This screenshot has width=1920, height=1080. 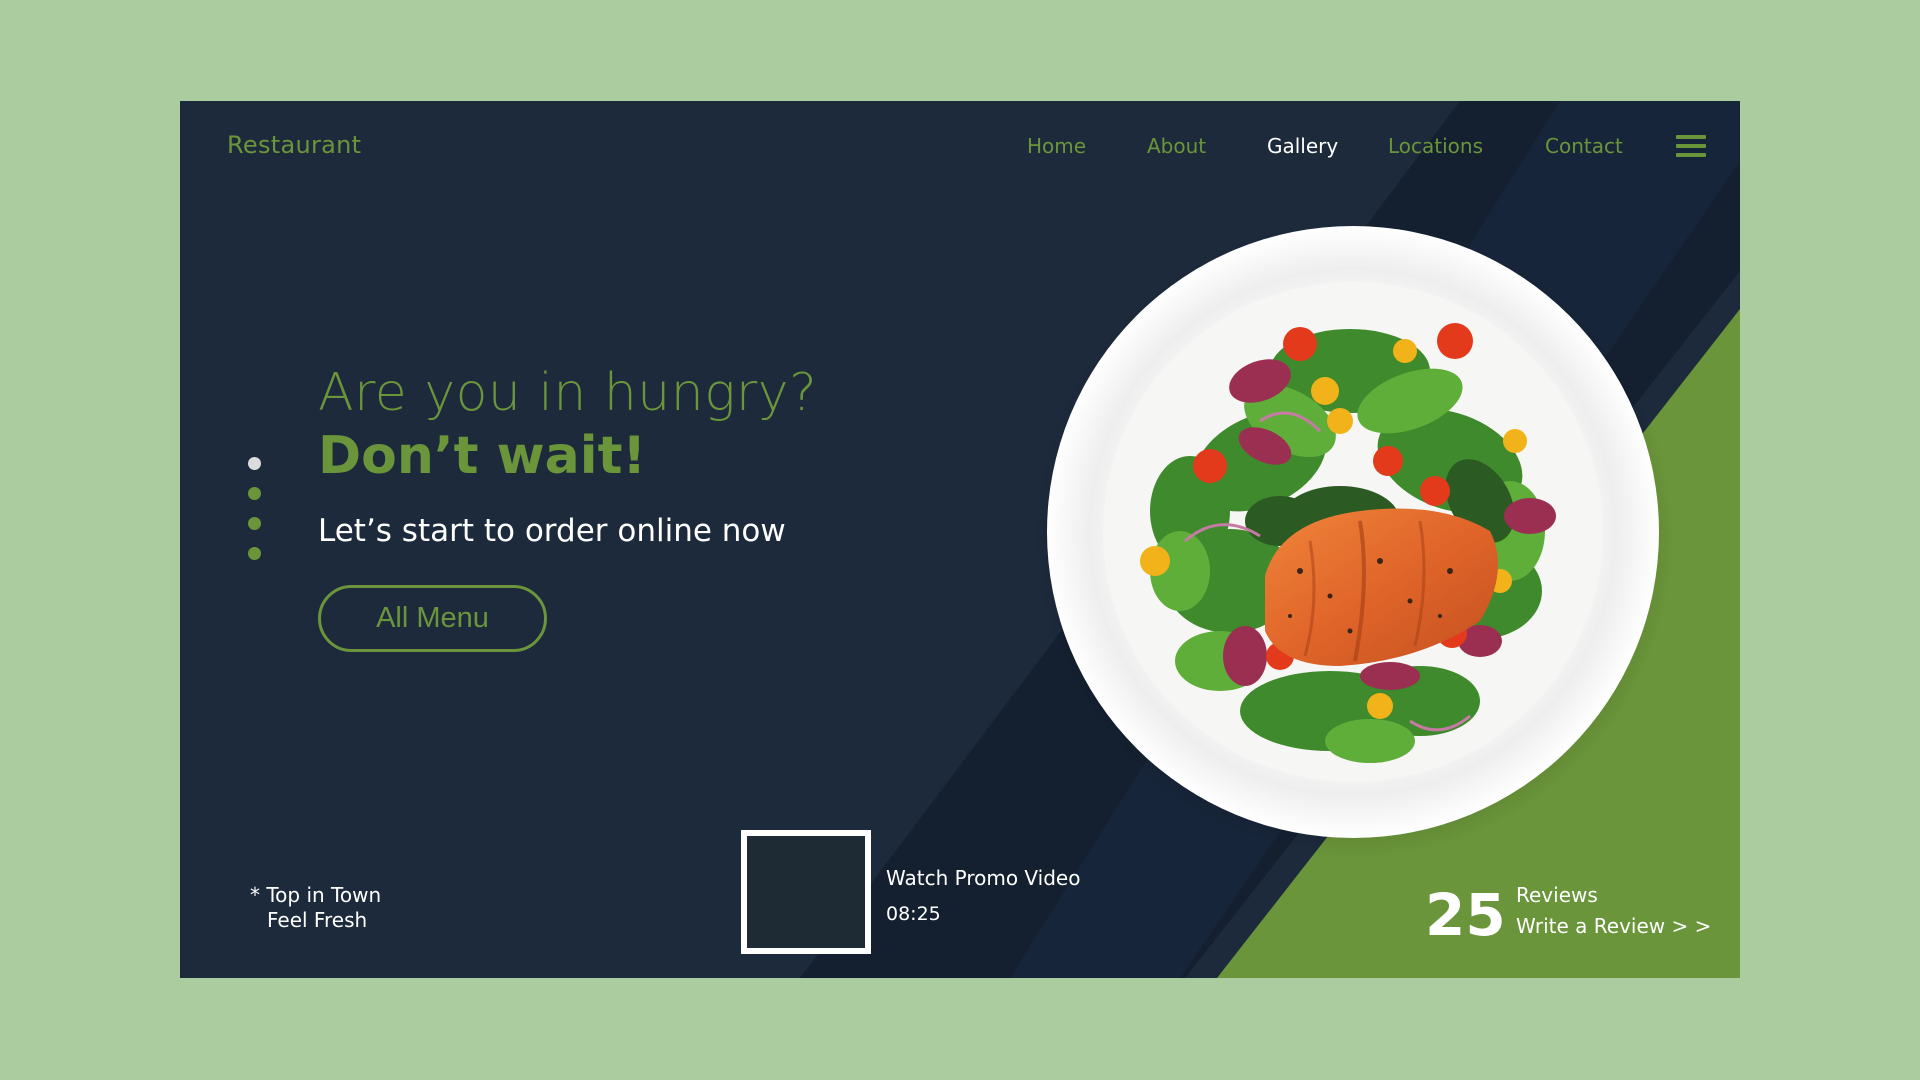 What do you see at coordinates (1056, 146) in the screenshot?
I see `nav-home: Home` at bounding box center [1056, 146].